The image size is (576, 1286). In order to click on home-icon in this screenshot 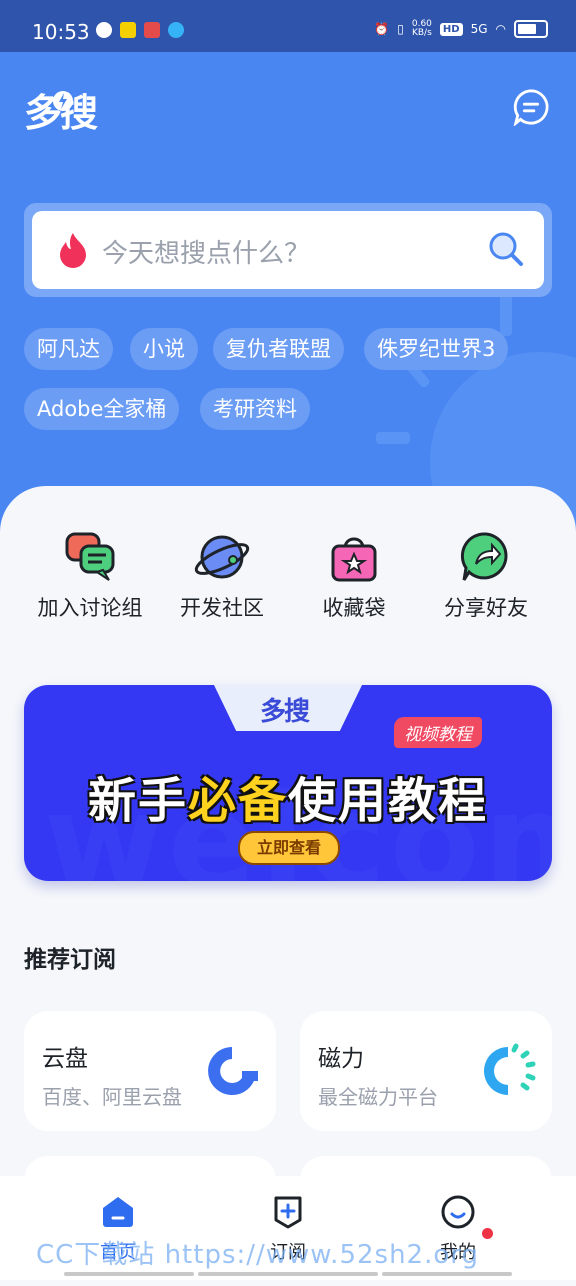, I will do `click(118, 1212)`.